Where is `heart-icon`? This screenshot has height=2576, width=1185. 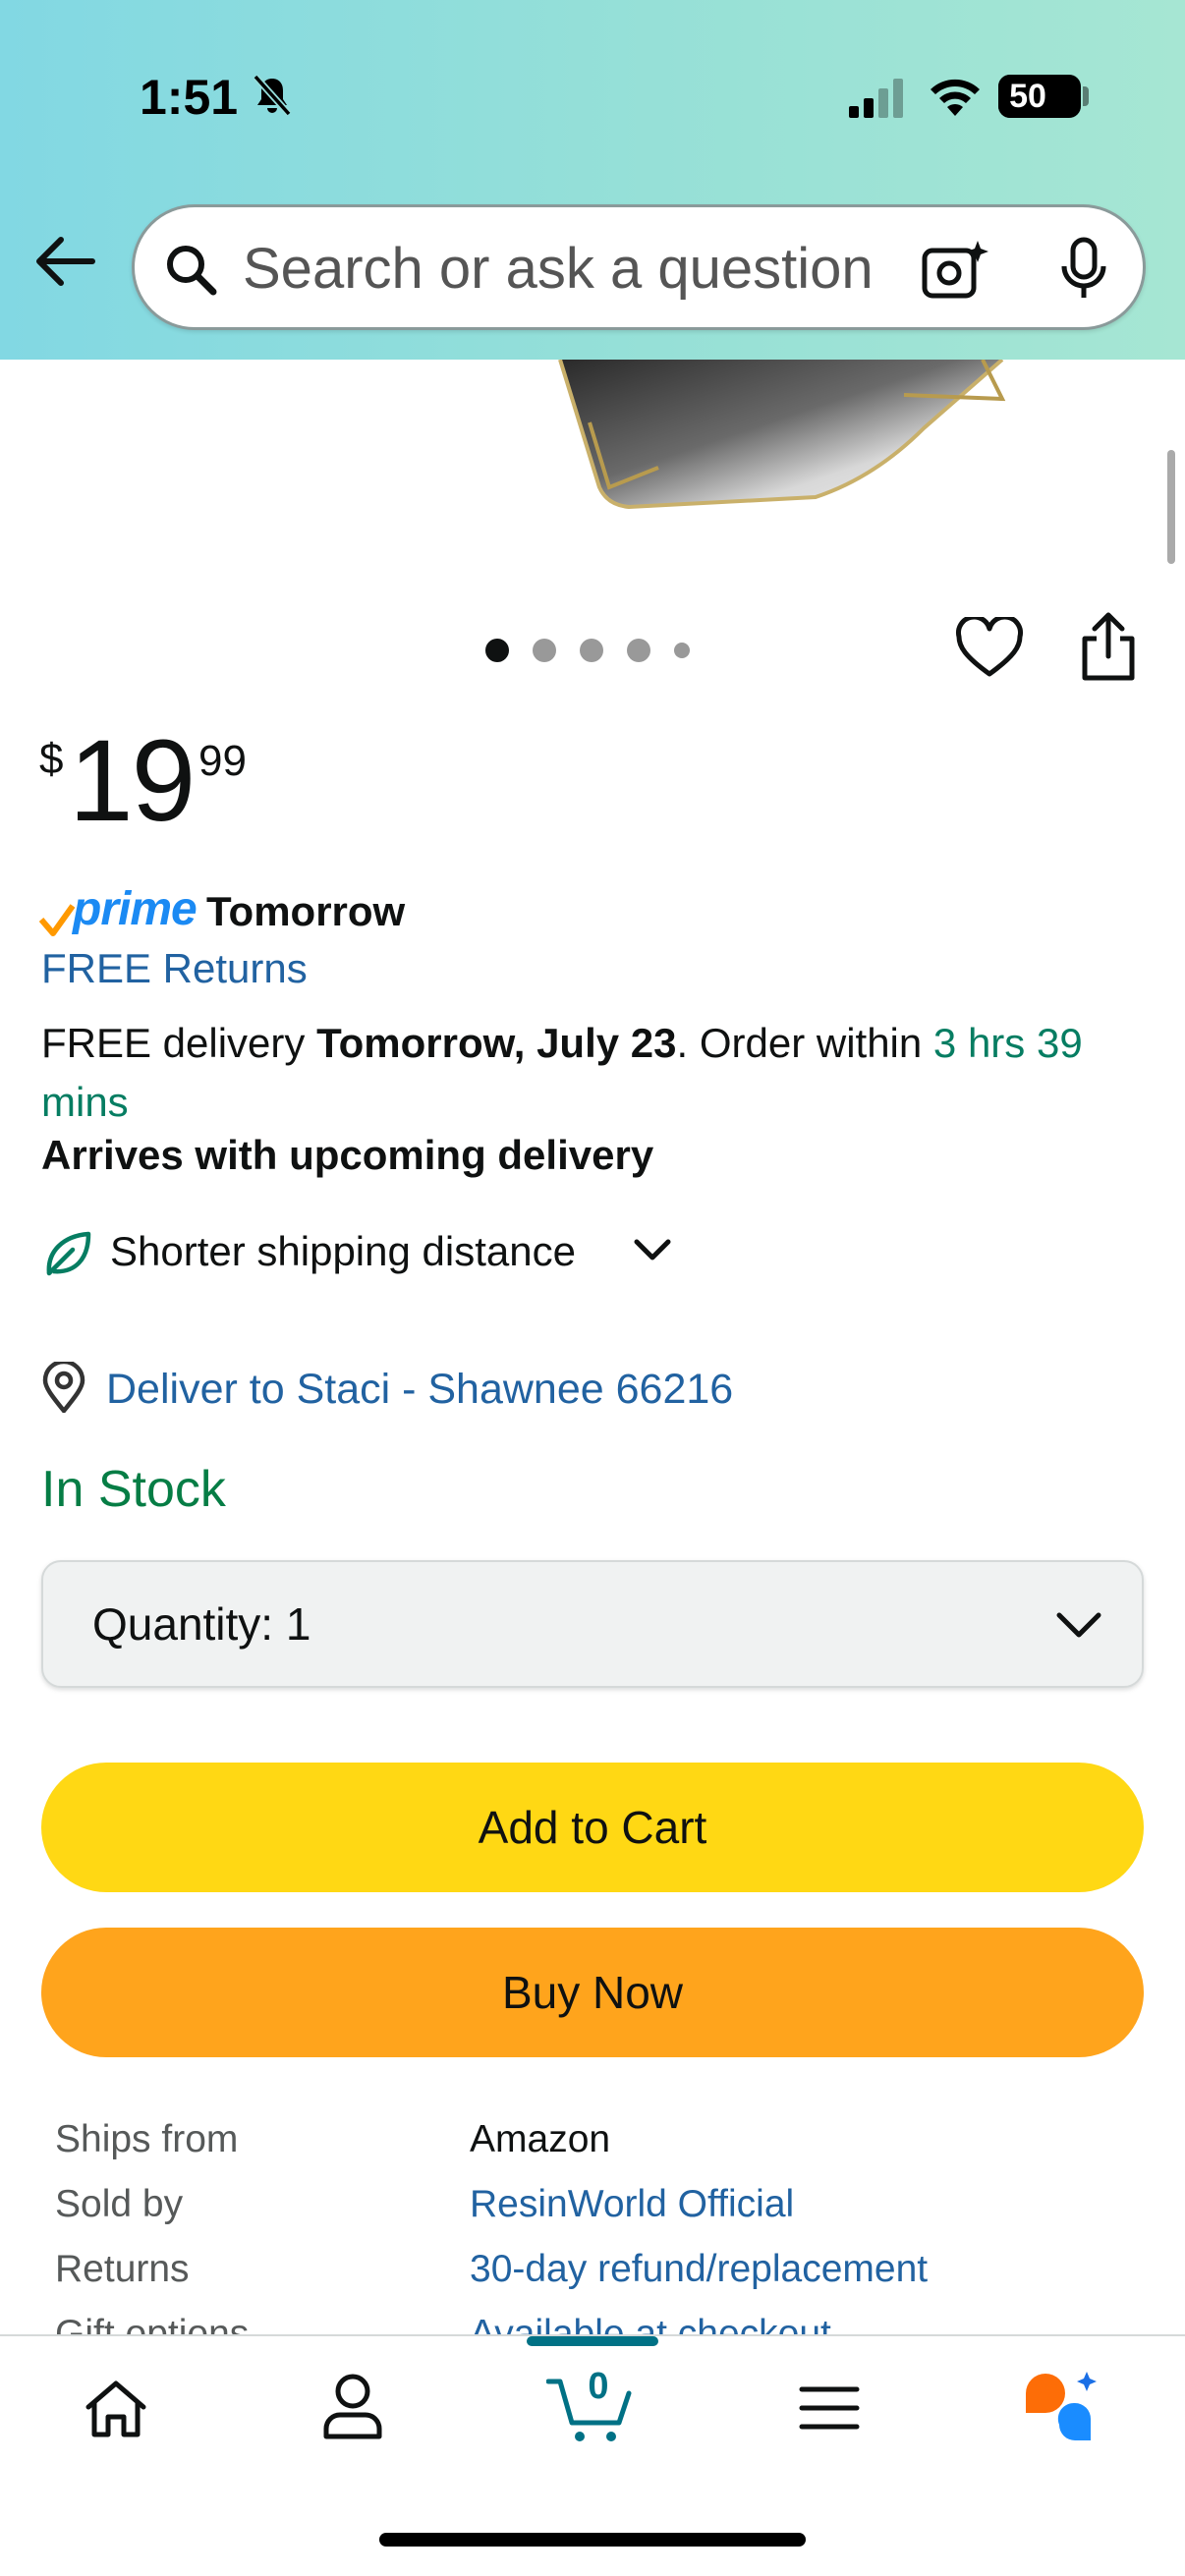 heart-icon is located at coordinates (990, 648).